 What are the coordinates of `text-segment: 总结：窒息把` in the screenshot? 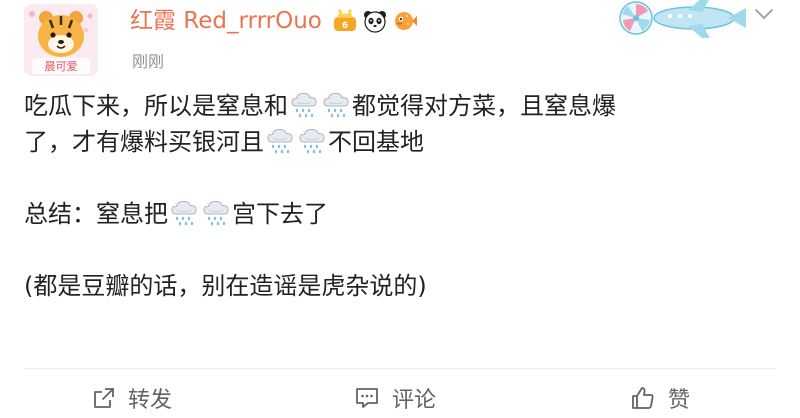 It's located at (96, 214).